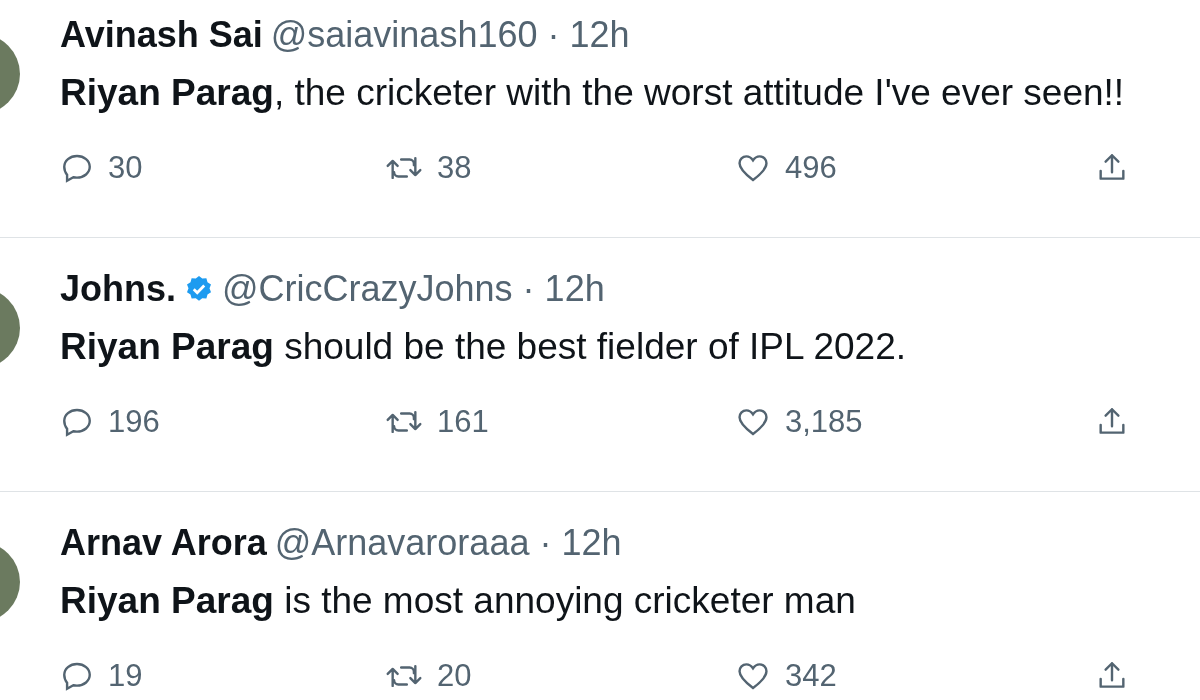  Describe the element at coordinates (458, 601) in the screenshot. I see `tweet-text: Riyan Parag is the most annoying cricketer man` at that location.